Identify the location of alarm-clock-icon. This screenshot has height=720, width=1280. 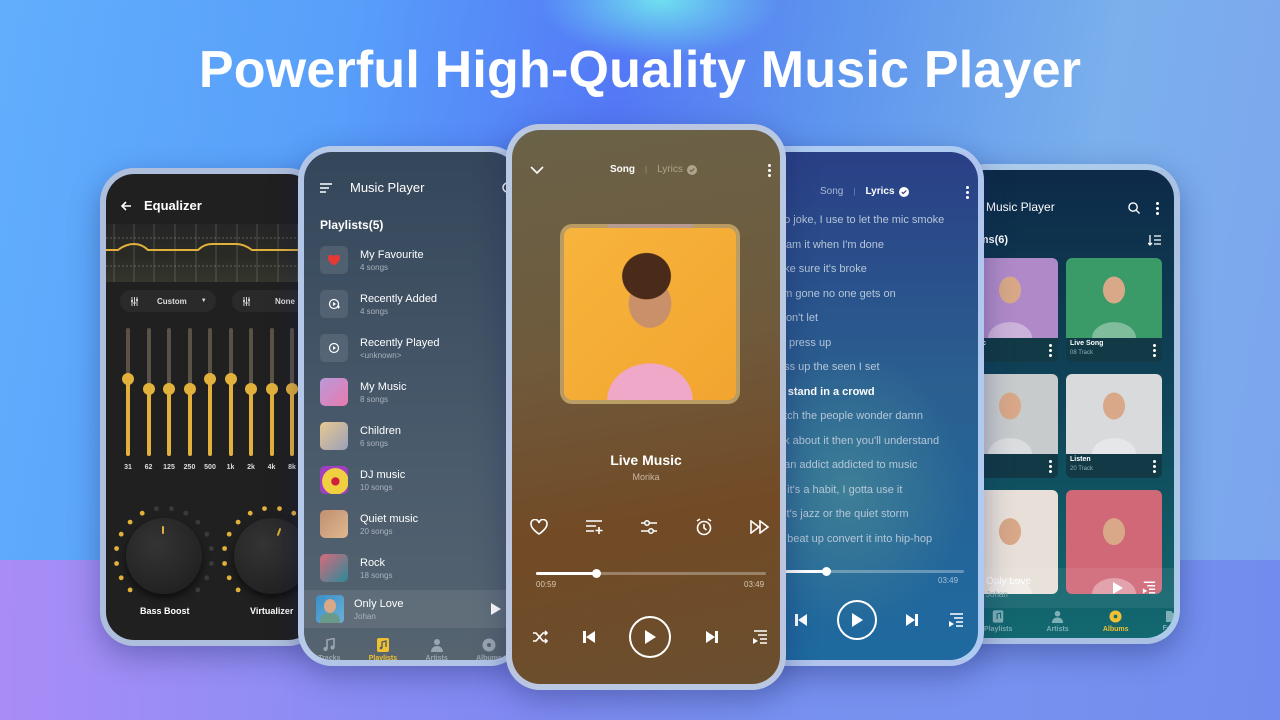
(704, 527).